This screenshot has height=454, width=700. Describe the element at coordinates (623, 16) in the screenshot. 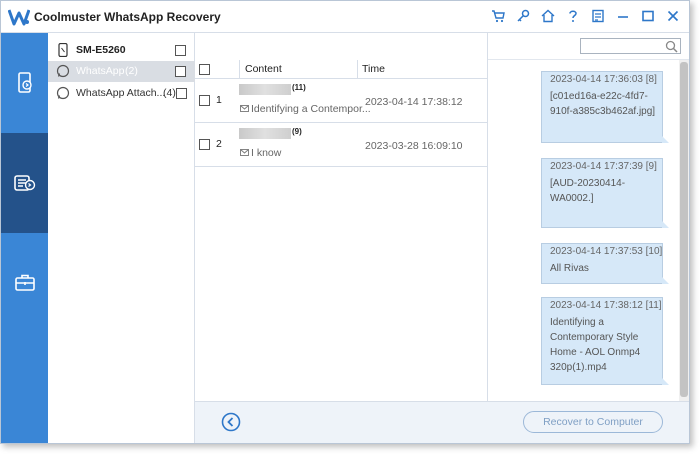

I see `minimize-icon` at that location.